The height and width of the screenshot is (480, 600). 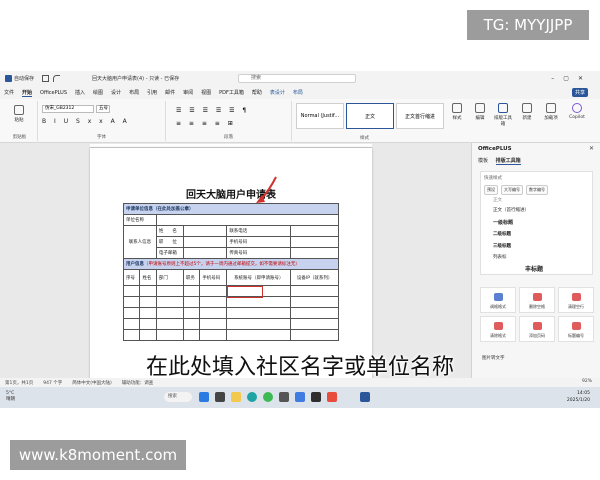 I want to click on close-icon: ✕, so click(x=591, y=148).